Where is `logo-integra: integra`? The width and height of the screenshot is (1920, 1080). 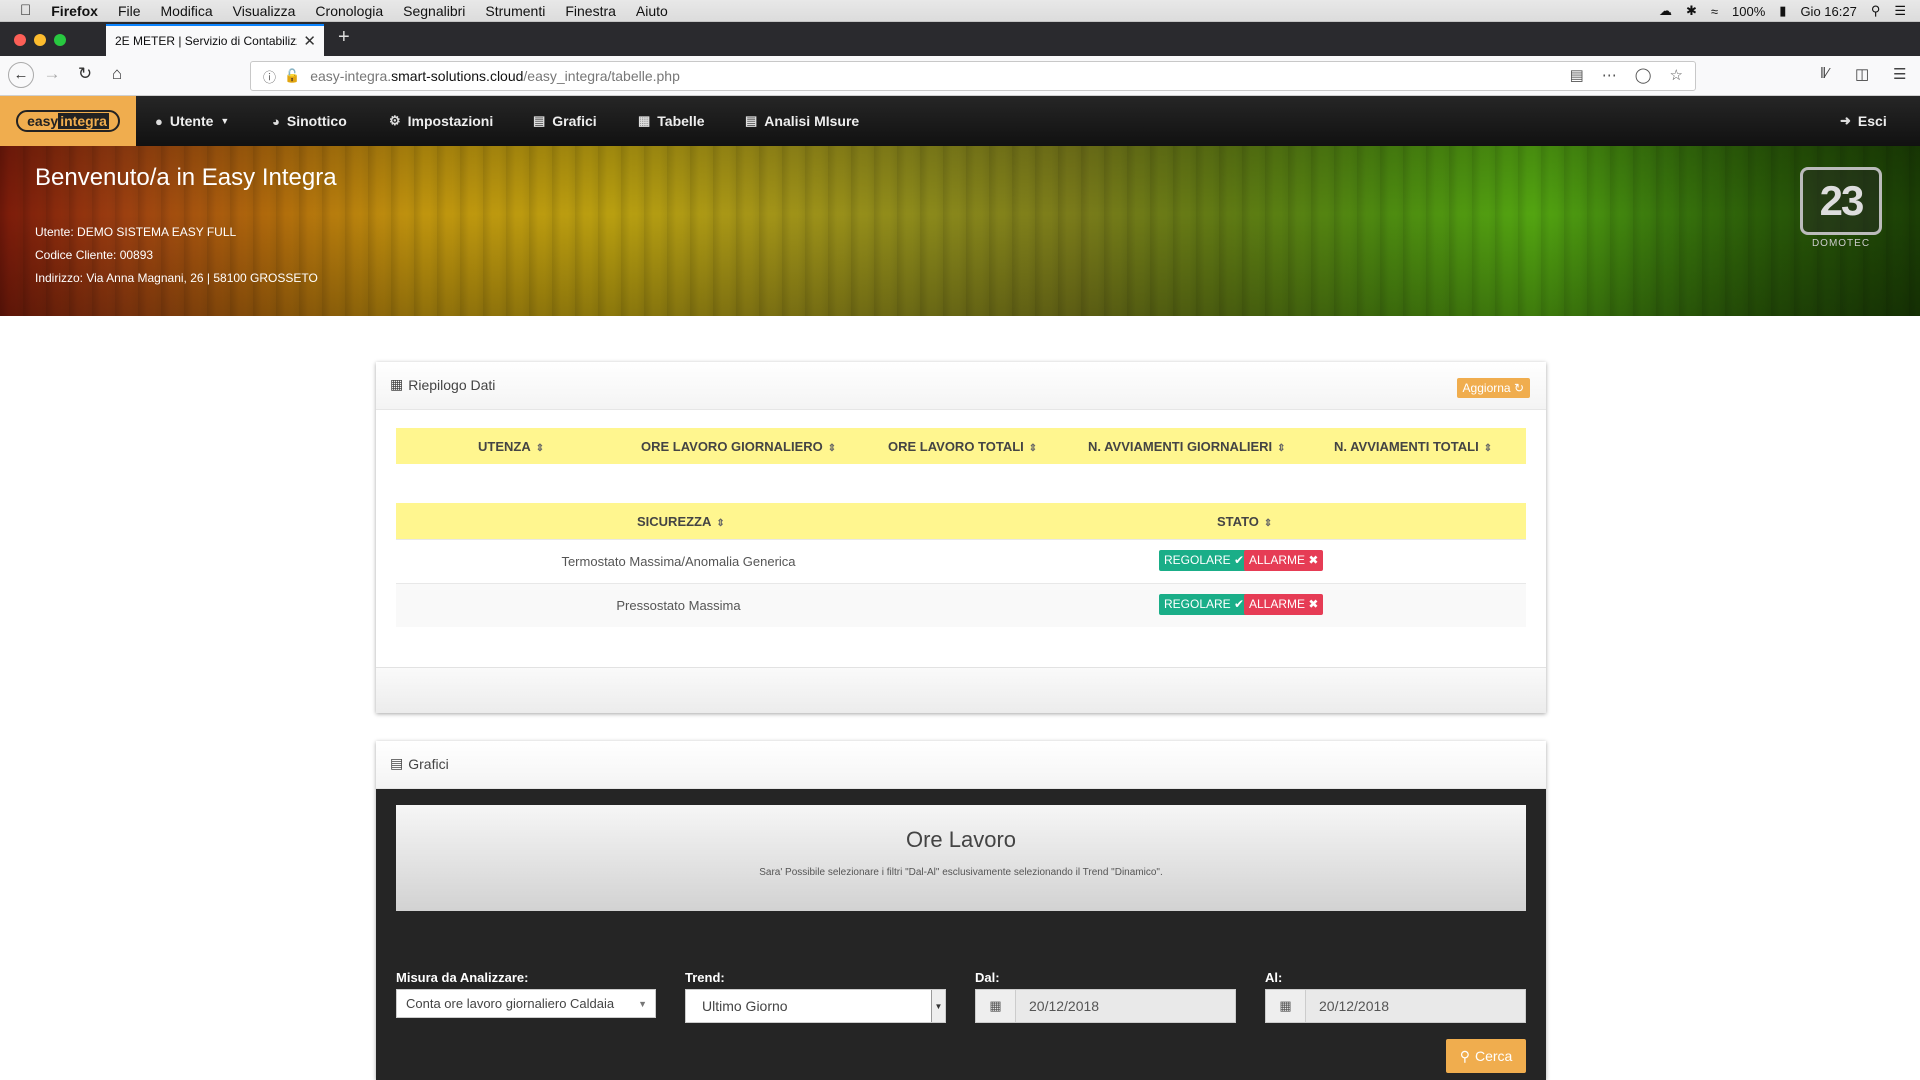
logo-integra: integra is located at coordinates (83, 121).